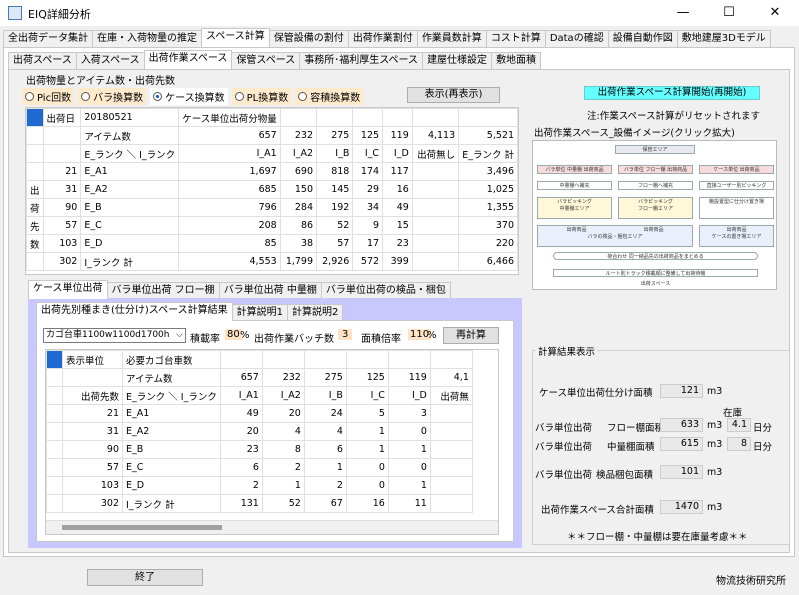  What do you see at coordinates (259, 312) in the screenshot?
I see `inner-tab-1: 計算説明1` at bounding box center [259, 312].